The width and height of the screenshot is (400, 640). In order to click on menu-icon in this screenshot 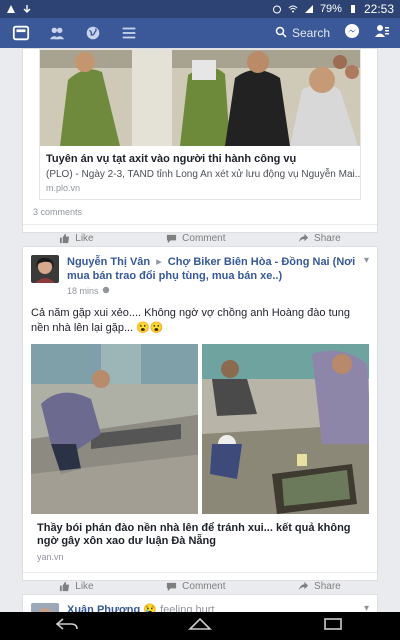, I will do `click(129, 33)`.